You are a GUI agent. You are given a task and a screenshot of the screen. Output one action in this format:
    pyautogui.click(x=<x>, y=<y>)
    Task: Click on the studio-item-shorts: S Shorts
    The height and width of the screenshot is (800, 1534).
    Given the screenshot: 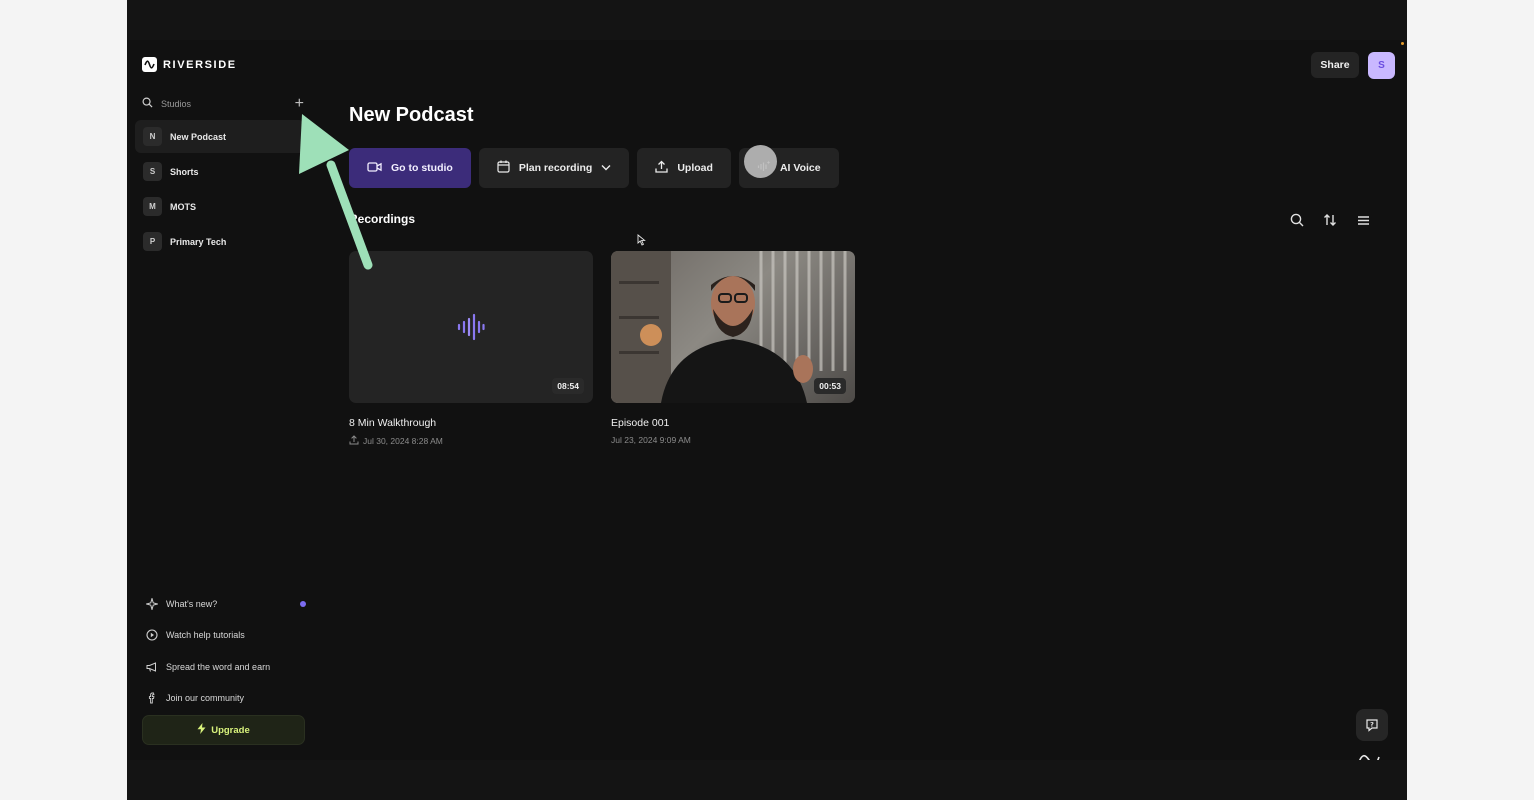 What is the action you would take?
    pyautogui.click(x=220, y=171)
    